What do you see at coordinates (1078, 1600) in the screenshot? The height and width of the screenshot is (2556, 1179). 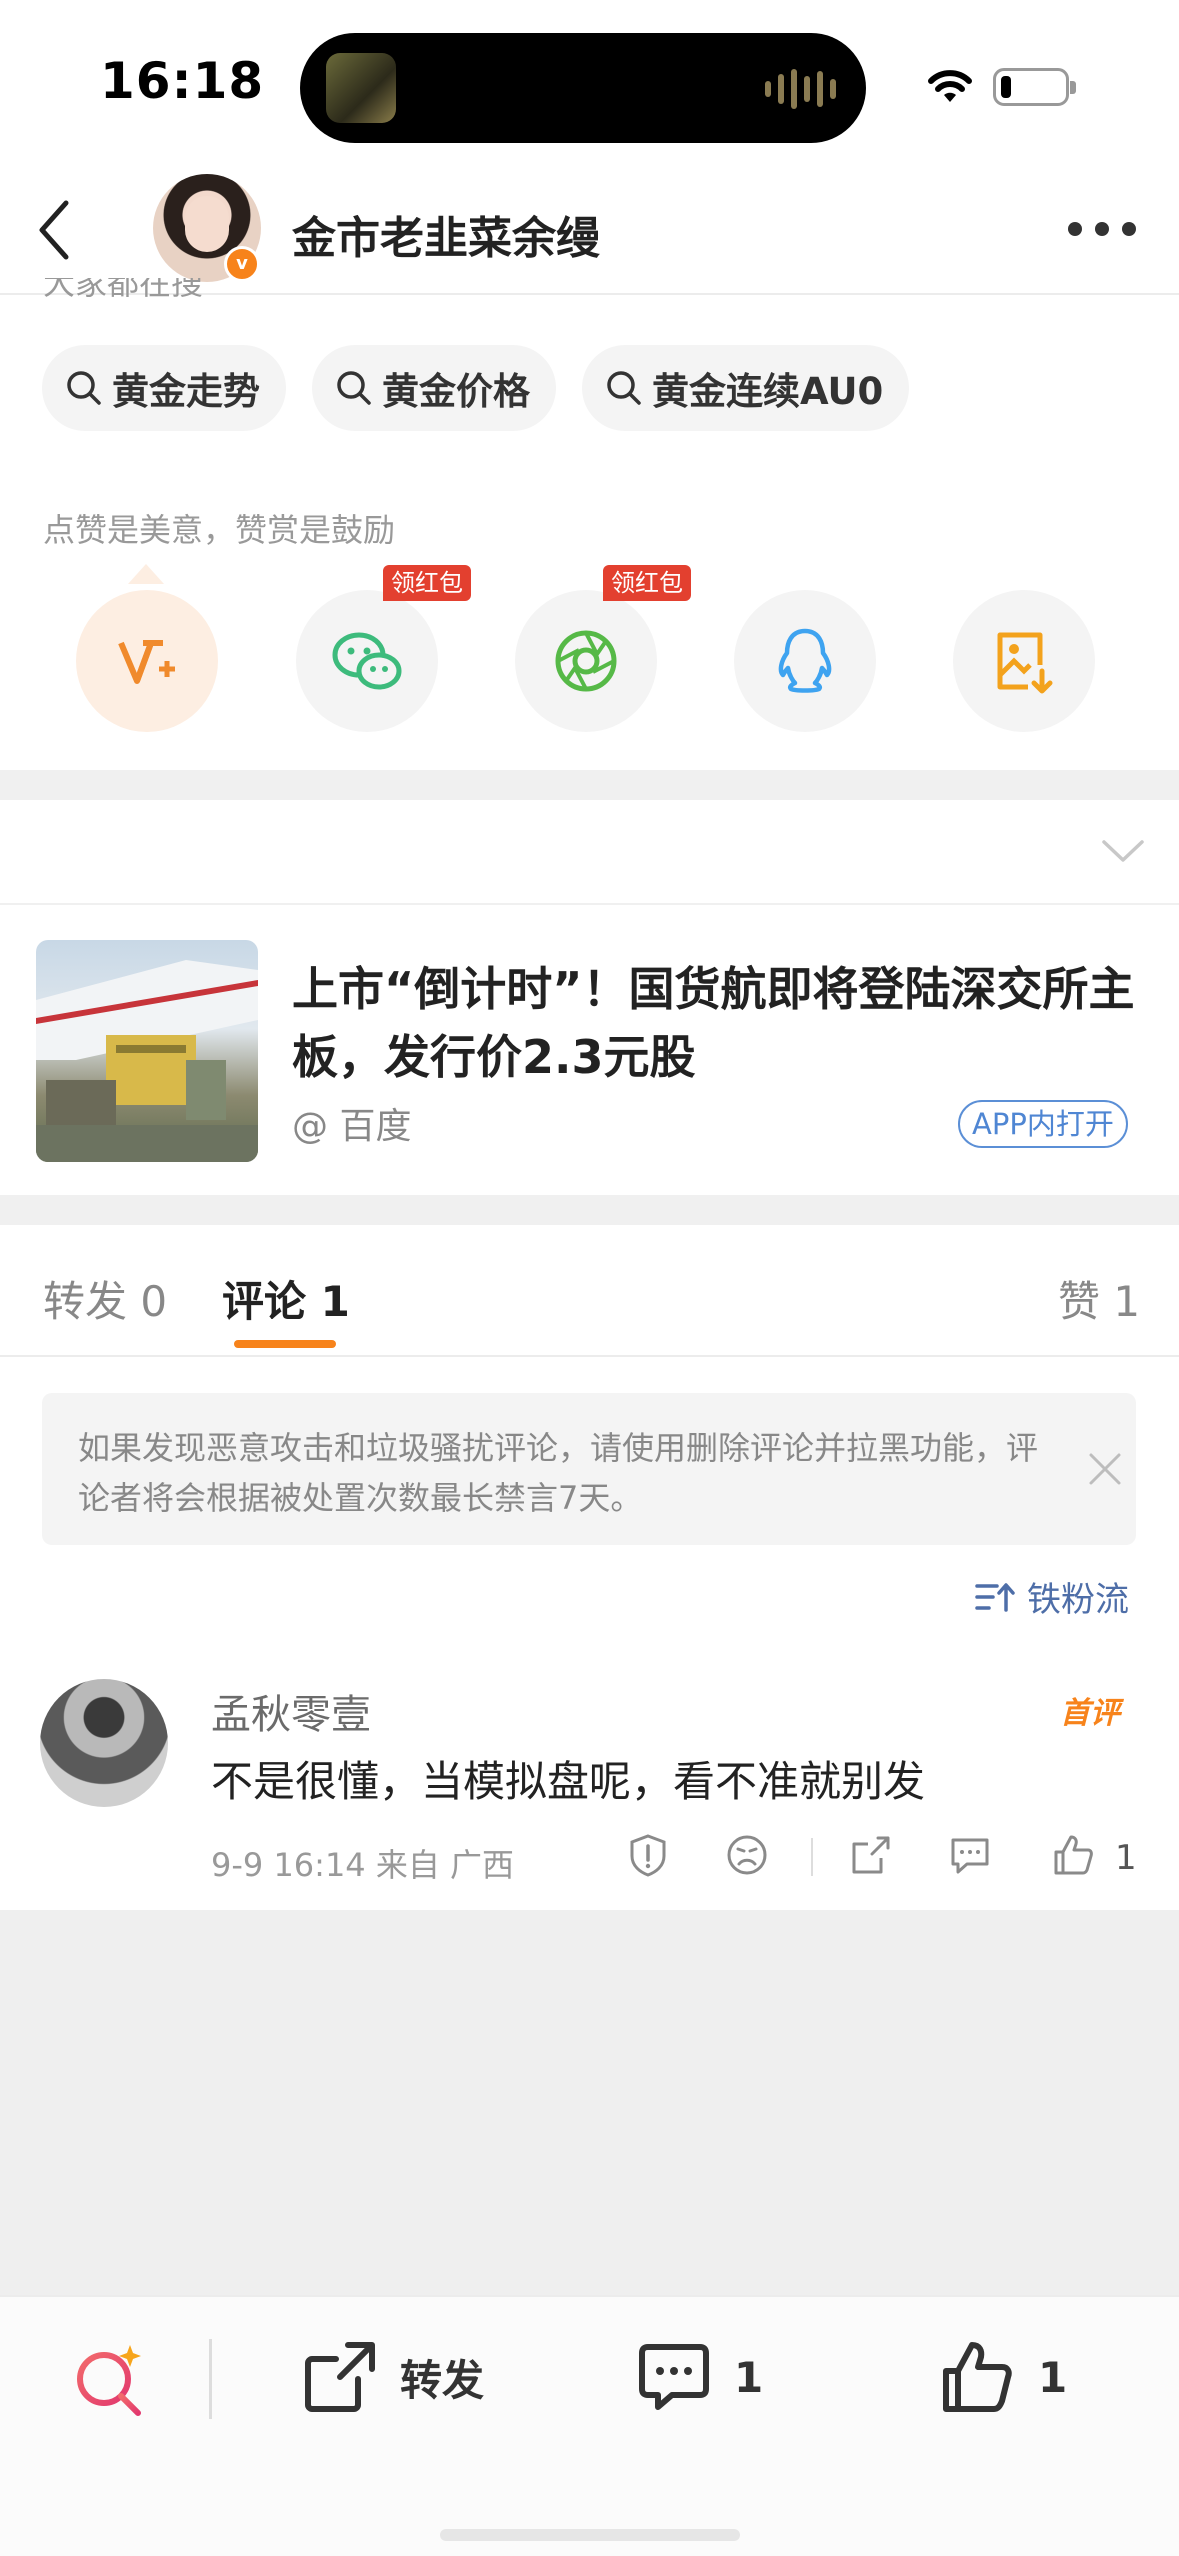 I see `sort-label: 铁粉流` at bounding box center [1078, 1600].